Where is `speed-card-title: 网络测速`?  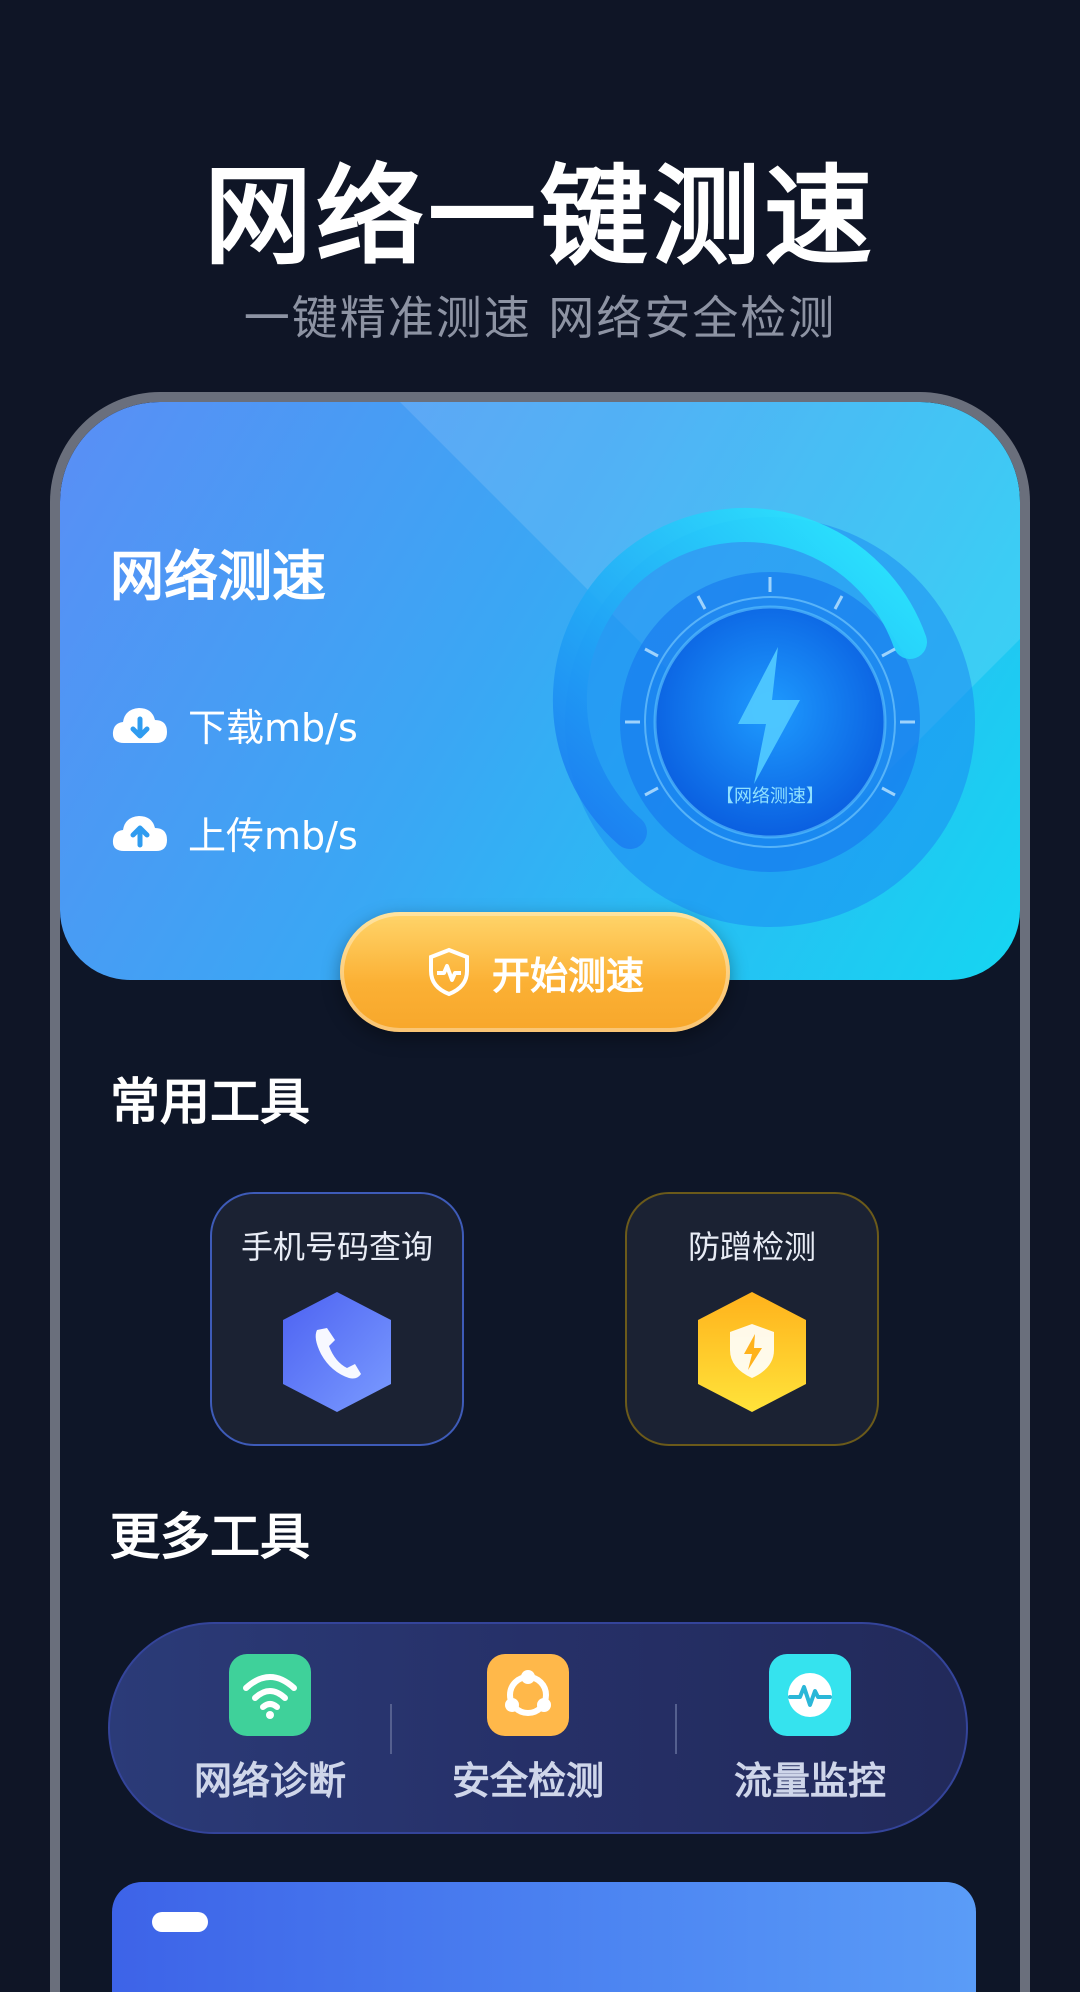
speed-card-title: 网络测速 is located at coordinates (218, 576).